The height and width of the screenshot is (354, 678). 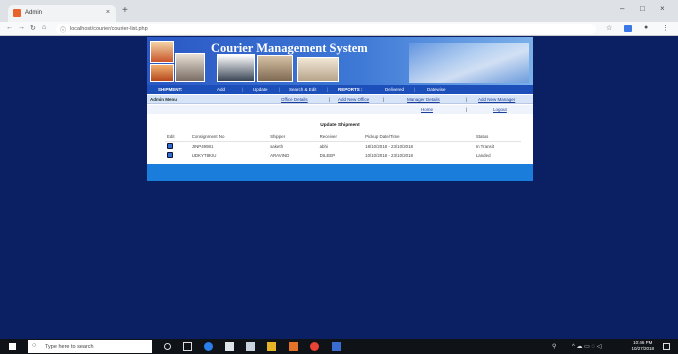 What do you see at coordinates (277, 146) in the screenshot?
I see `shipper-cell: saketh` at bounding box center [277, 146].